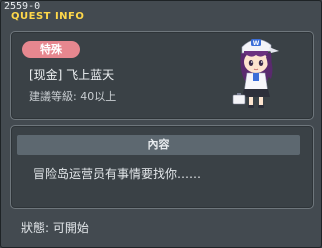  What do you see at coordinates (256, 43) in the screenshot?
I see `svg-text: W` at bounding box center [256, 43].